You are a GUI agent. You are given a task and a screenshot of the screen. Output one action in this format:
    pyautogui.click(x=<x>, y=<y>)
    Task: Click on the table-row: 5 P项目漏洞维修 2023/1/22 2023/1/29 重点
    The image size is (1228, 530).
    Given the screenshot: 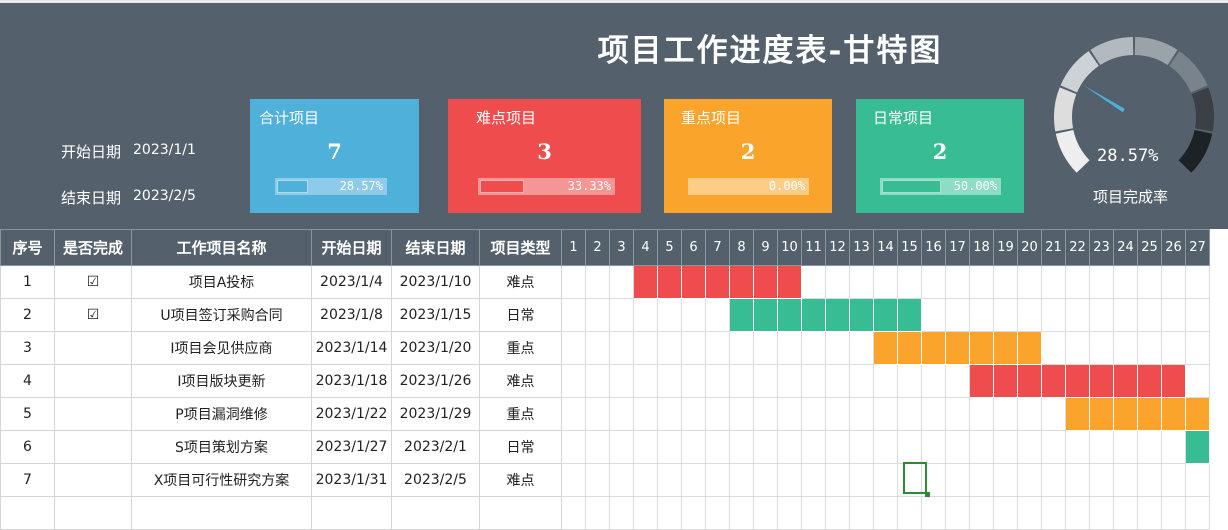 What is the action you would take?
    pyautogui.click(x=605, y=414)
    